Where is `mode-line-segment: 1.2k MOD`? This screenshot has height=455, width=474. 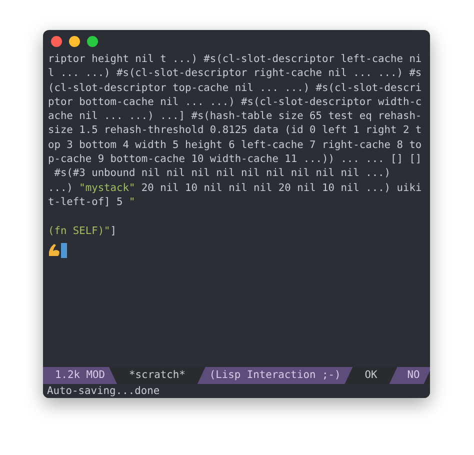 mode-line-segment: 1.2k MOD is located at coordinates (80, 375).